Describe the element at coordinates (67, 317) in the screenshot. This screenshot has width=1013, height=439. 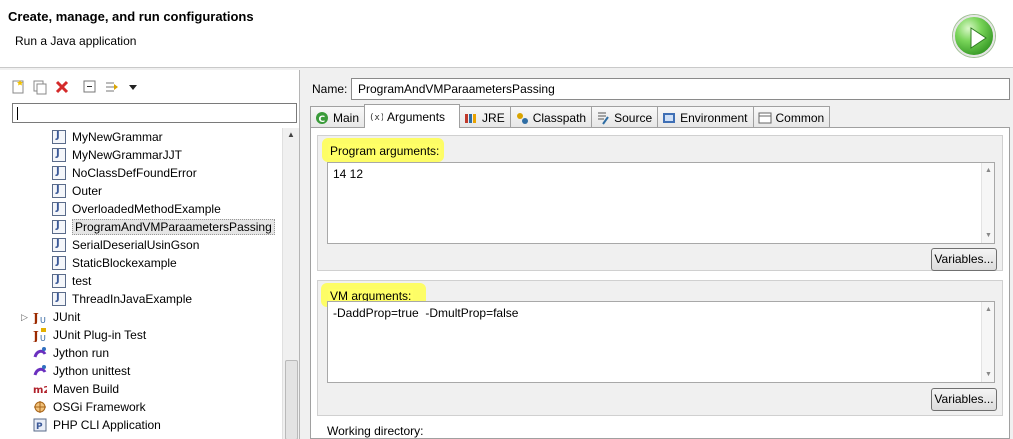
I see `tree-item-label: JUnit` at that location.